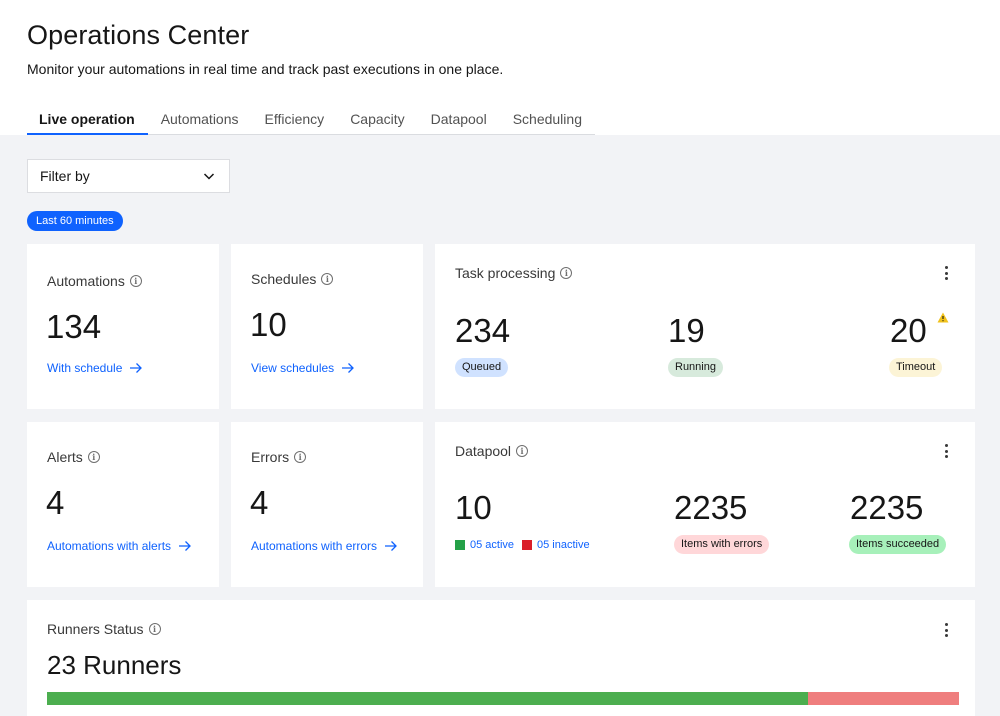  I want to click on automations-with-alerts-link: Automations with alerts, so click(119, 546).